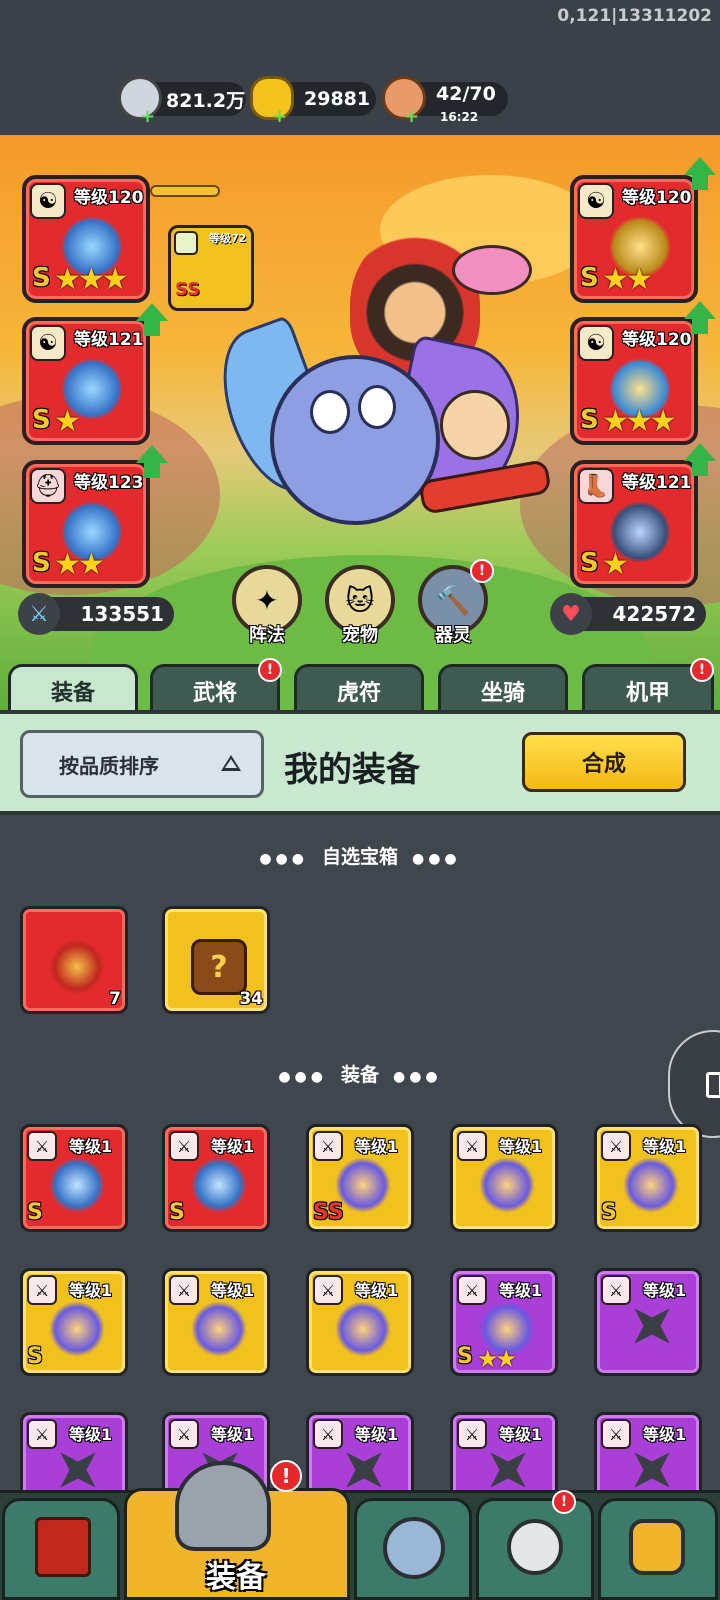 Image resolution: width=720 pixels, height=1600 pixels. Describe the element at coordinates (492, 270) in the screenshot. I see `lotus-ornament` at that location.